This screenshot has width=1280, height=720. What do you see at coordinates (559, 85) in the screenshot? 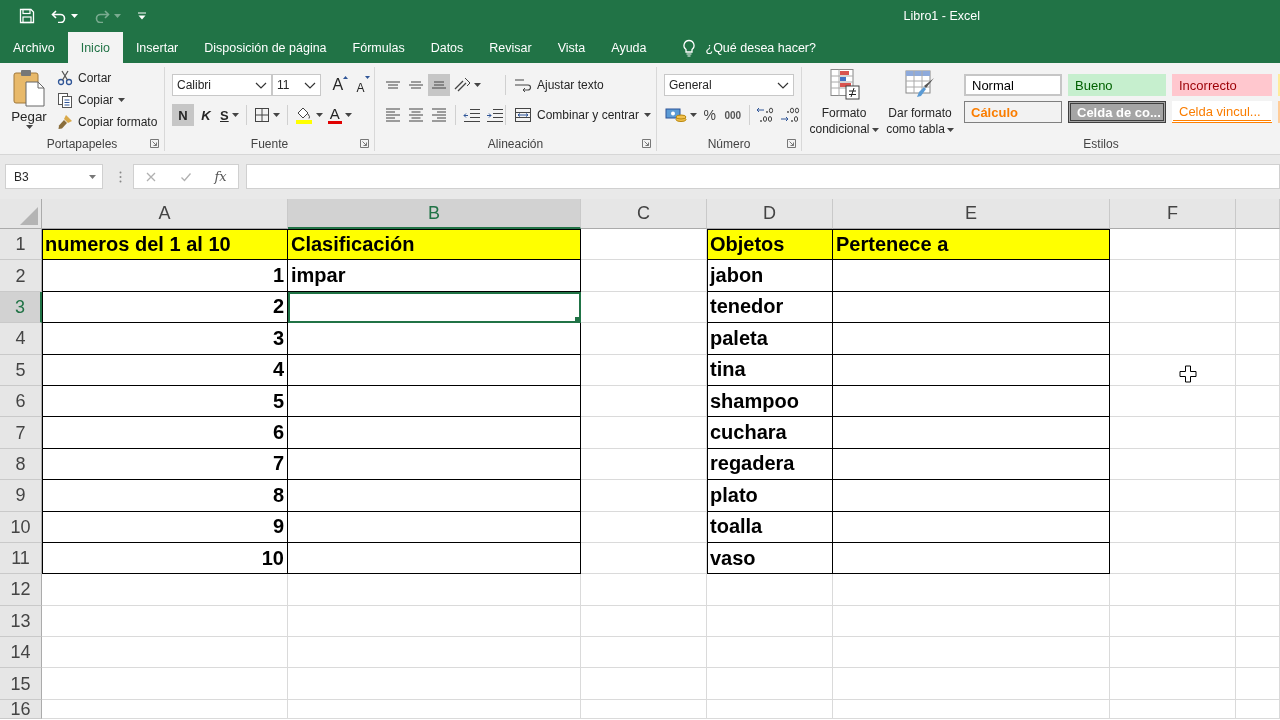
I see `wrap-text-button: Ajustar texto` at bounding box center [559, 85].